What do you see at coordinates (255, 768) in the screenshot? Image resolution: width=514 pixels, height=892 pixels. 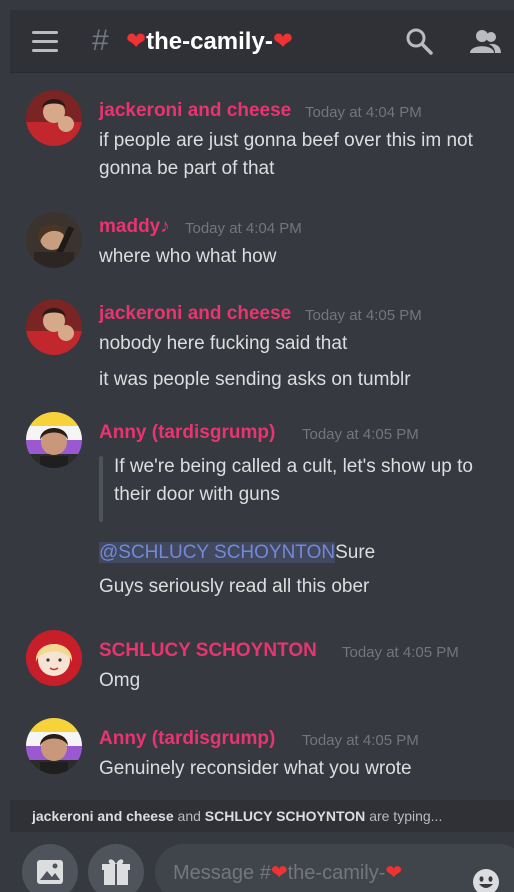 I see `message-text: Genuinely reconsider what you wrote` at bounding box center [255, 768].